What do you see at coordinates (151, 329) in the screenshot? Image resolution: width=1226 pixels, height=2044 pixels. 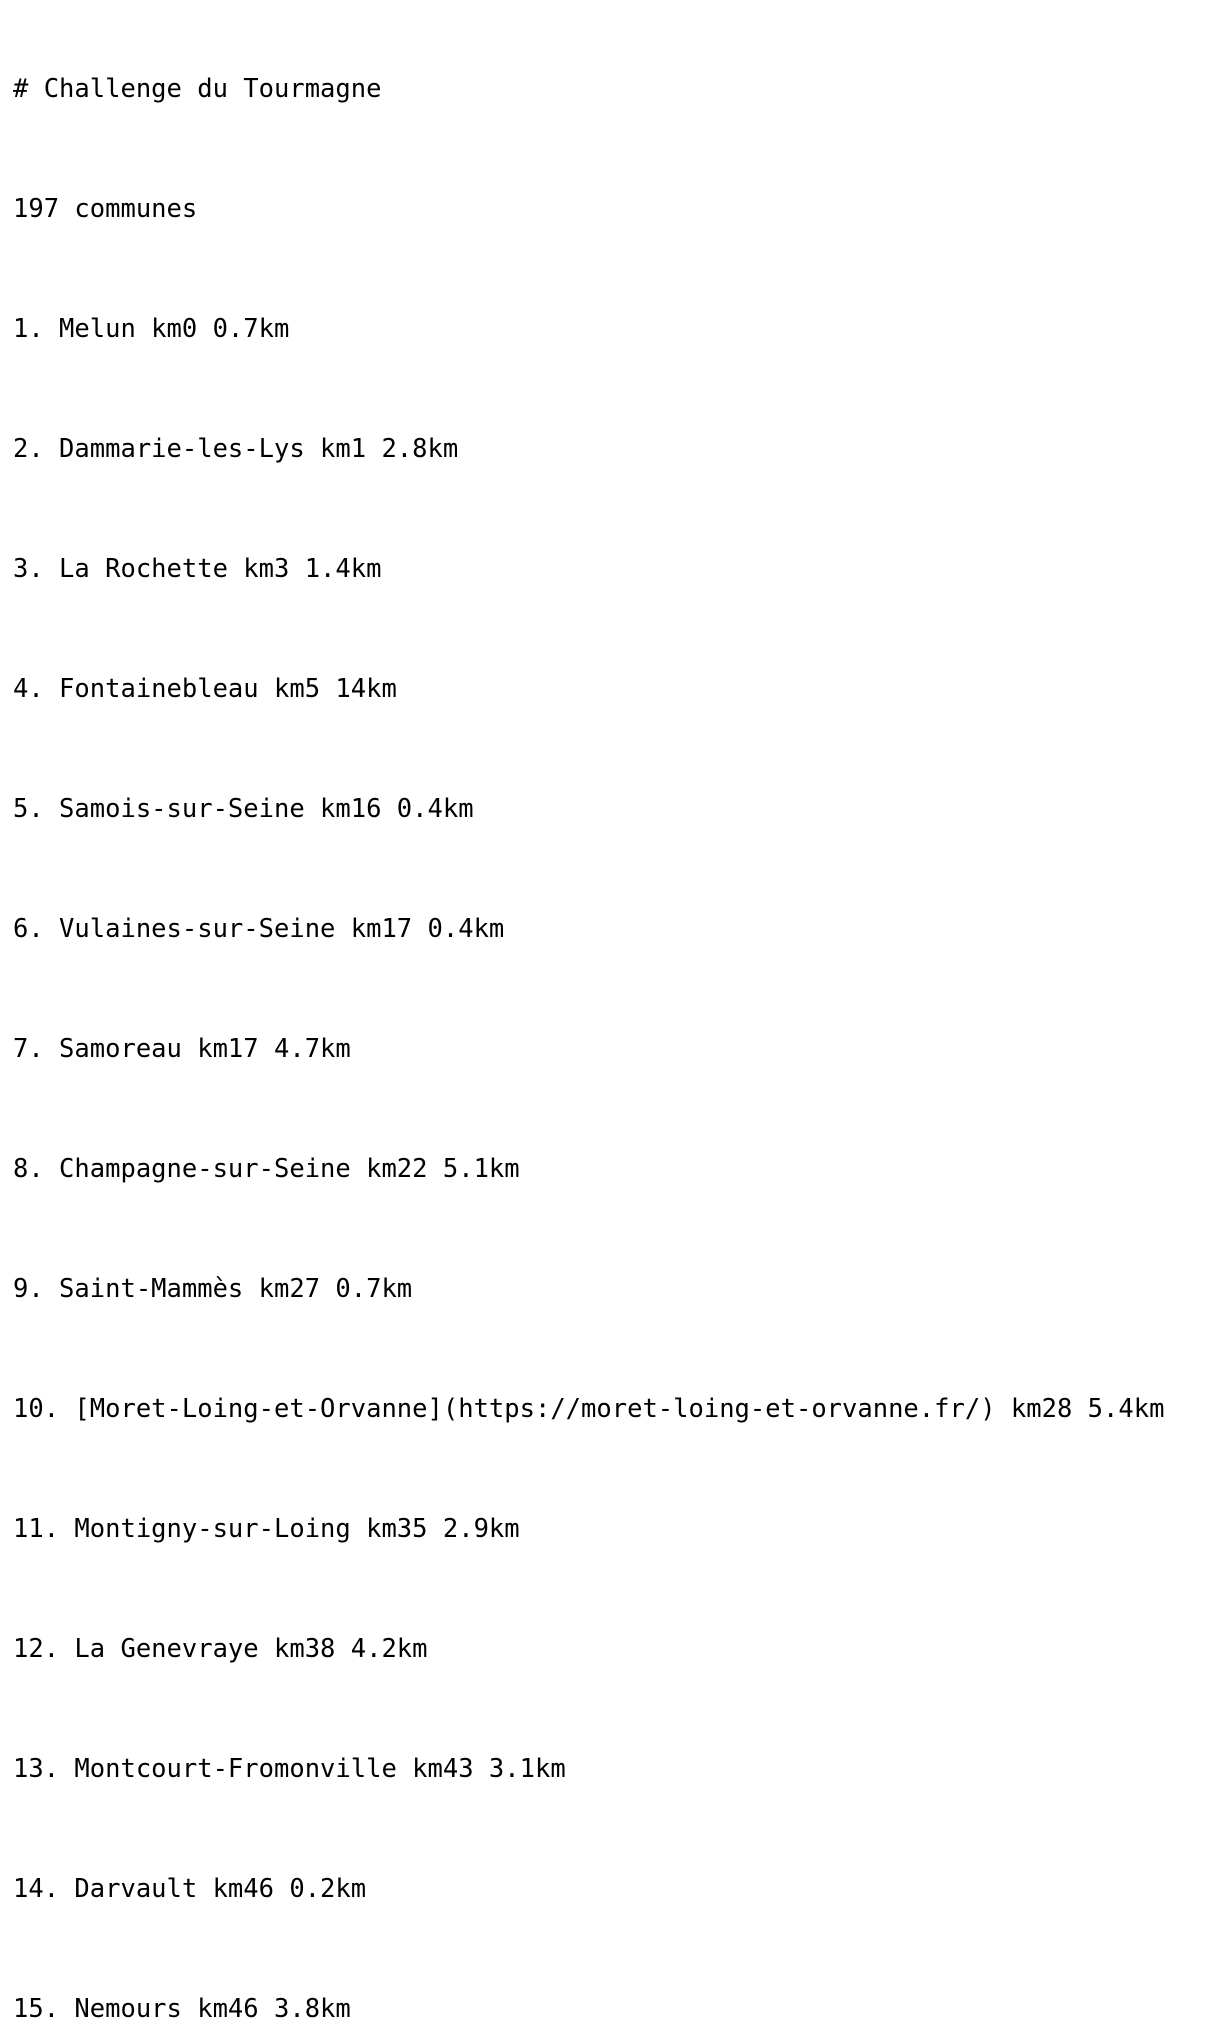 I see `list-item: 1. Melun km0 0.7km` at bounding box center [151, 329].